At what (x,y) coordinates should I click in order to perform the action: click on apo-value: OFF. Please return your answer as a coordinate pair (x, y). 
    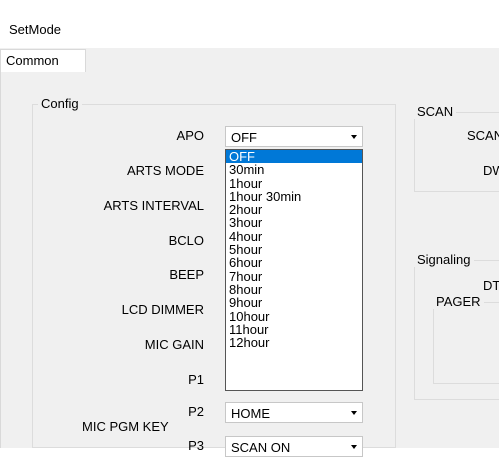
    Looking at the image, I should click on (244, 137).